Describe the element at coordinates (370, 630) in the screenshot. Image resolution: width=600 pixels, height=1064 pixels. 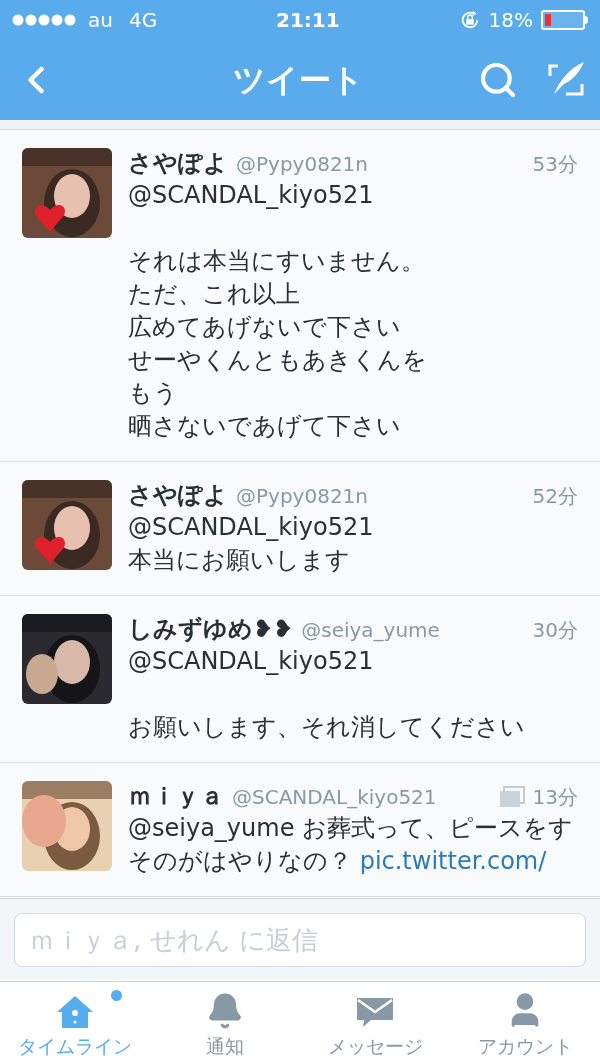
I see `user-handle: @seiya_yume` at that location.